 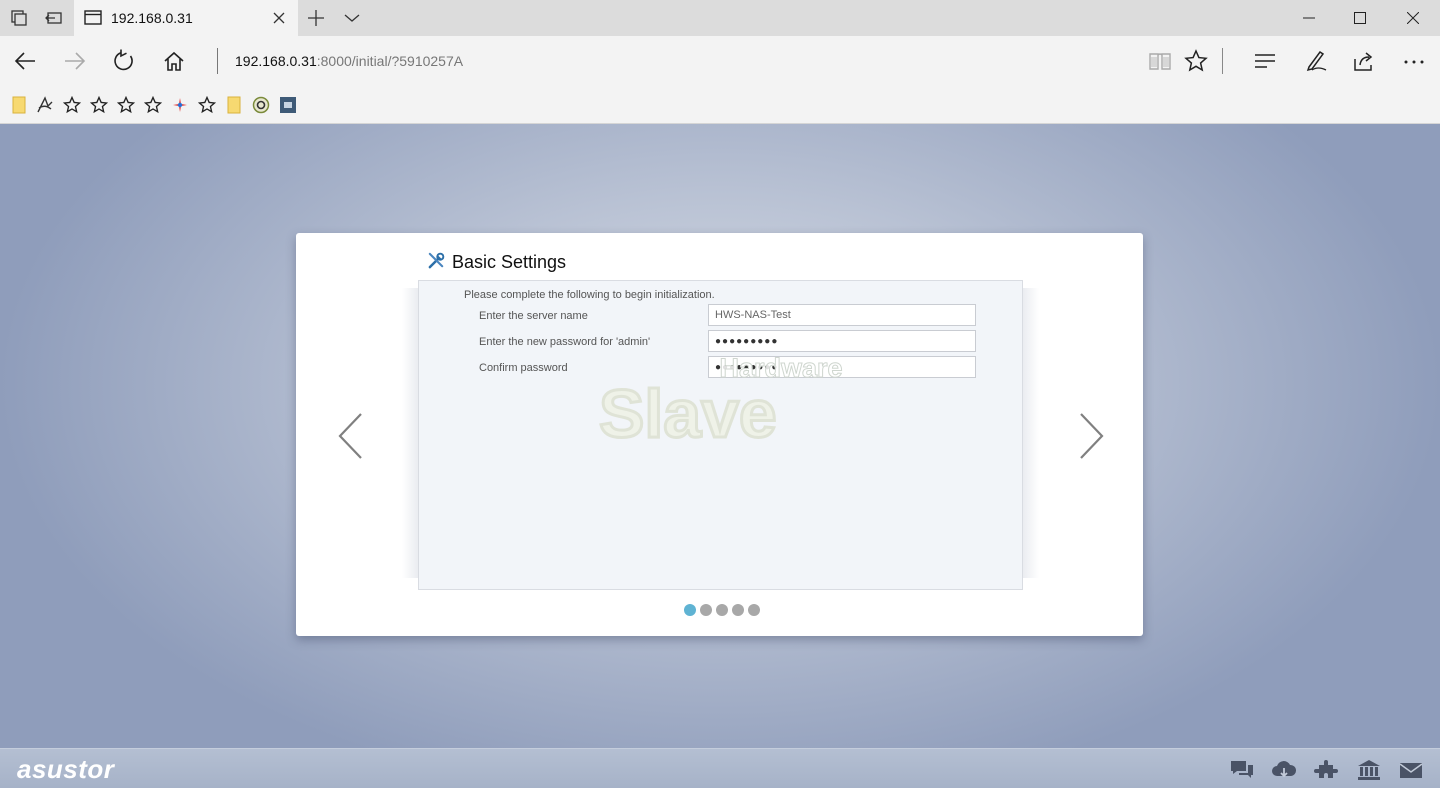 What do you see at coordinates (180, 105) in the screenshot?
I see `favorite-colorful-logo-icon` at bounding box center [180, 105].